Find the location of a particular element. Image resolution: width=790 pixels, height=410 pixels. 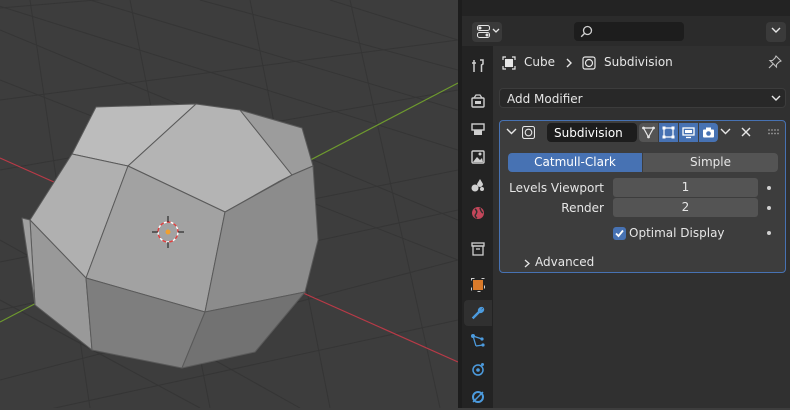

render-toggle is located at coordinates (708, 132).